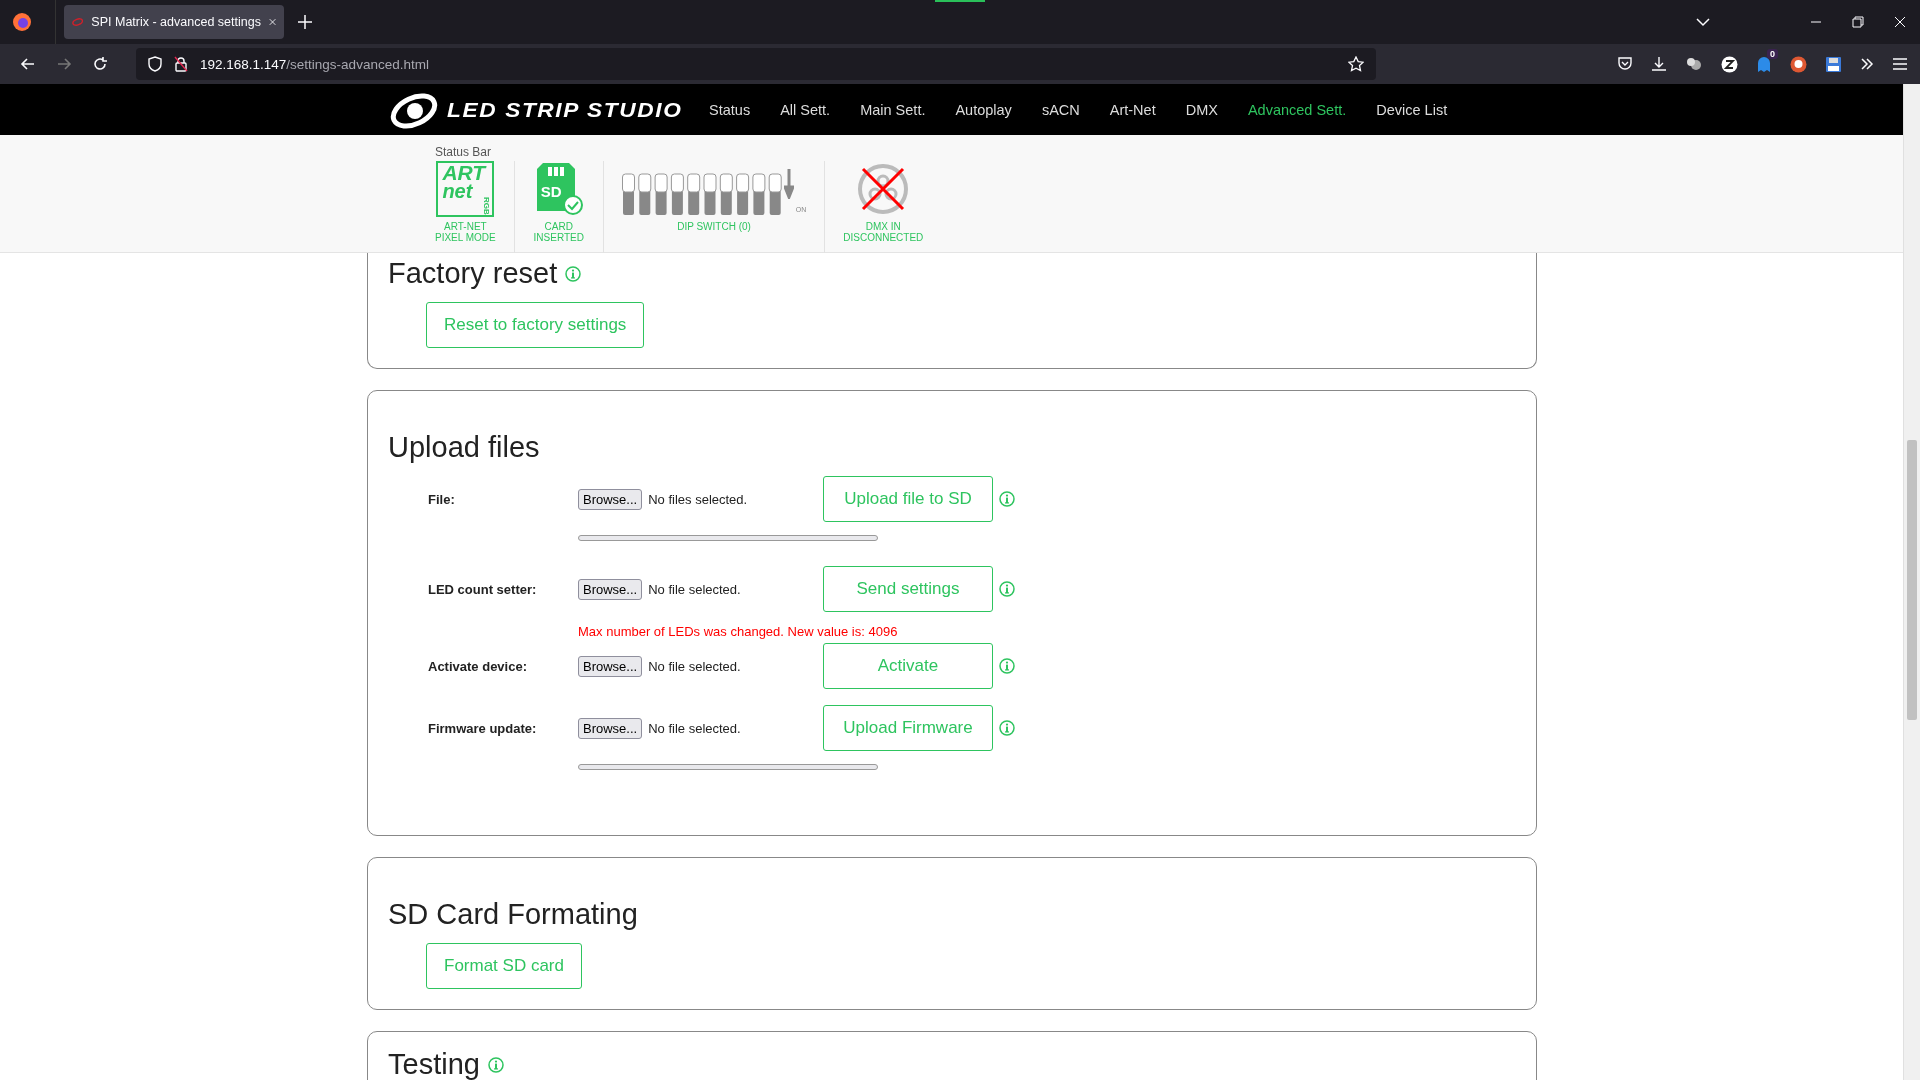  I want to click on reload-icon, so click(100, 64).